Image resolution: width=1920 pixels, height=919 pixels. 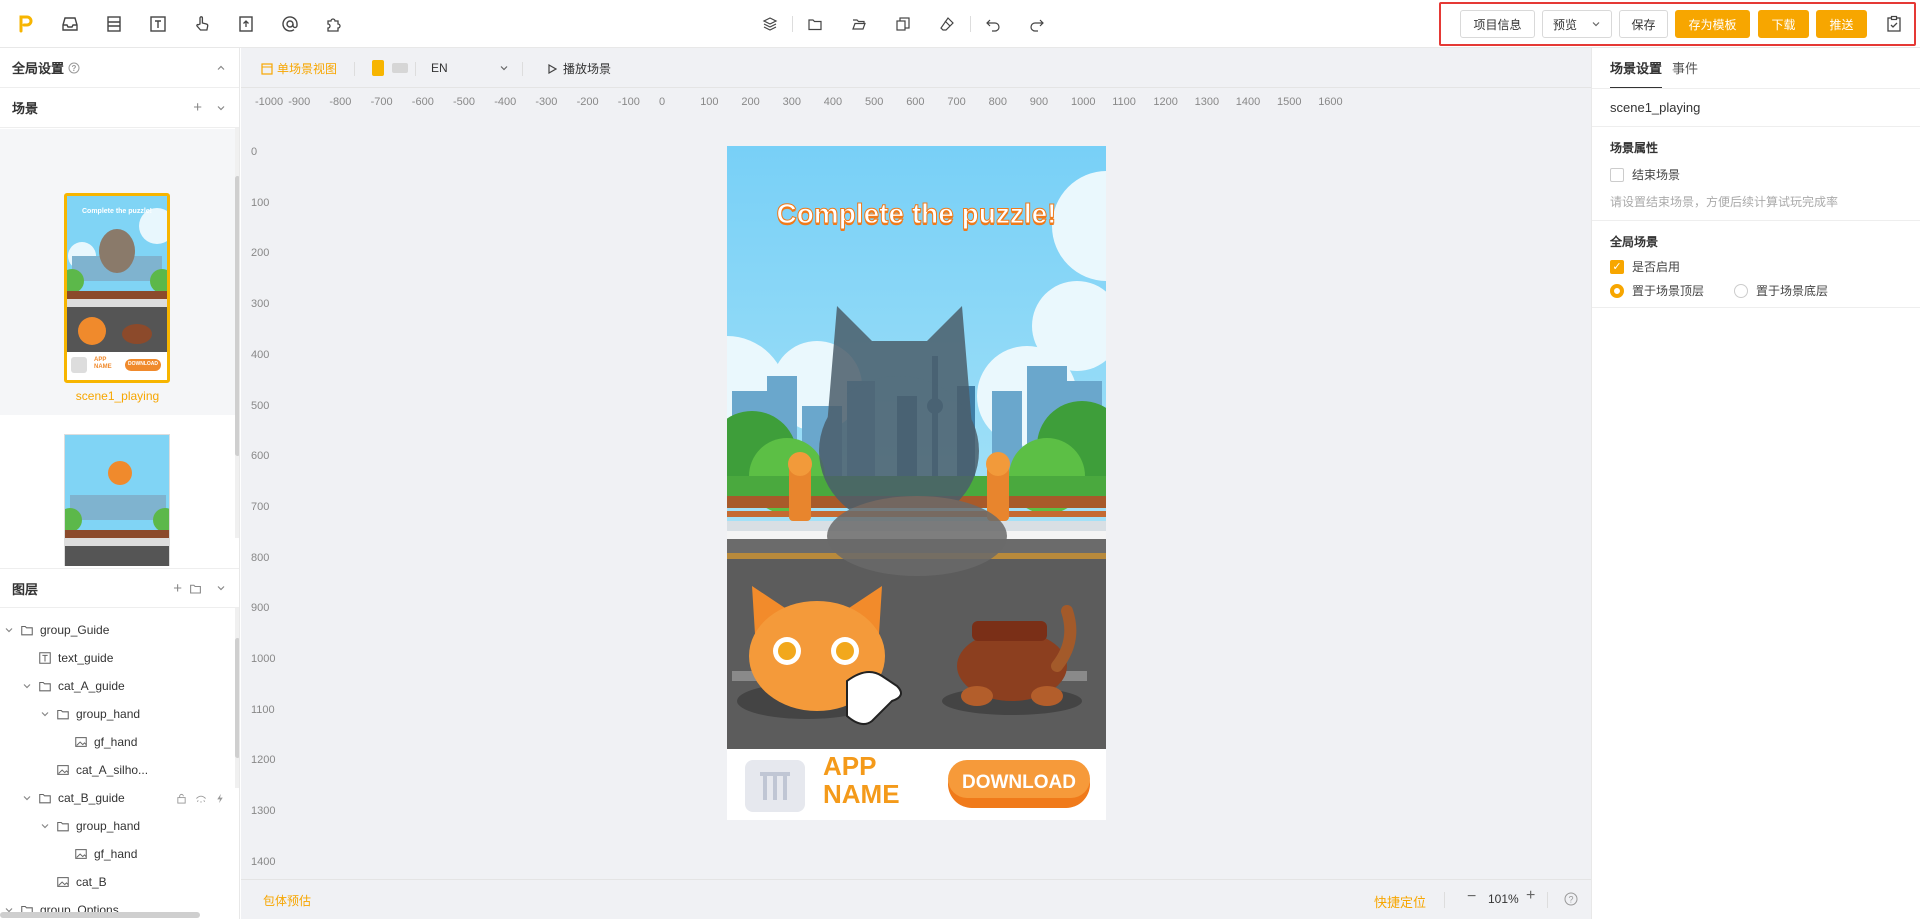 What do you see at coordinates (117, 882) in the screenshot?
I see `layer-item: cat_B` at bounding box center [117, 882].